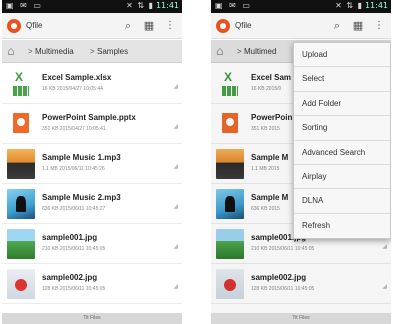 The height and width of the screenshot is (324, 393). What do you see at coordinates (342, 177) in the screenshot?
I see `menu-item-airplay: Airplay` at bounding box center [342, 177].